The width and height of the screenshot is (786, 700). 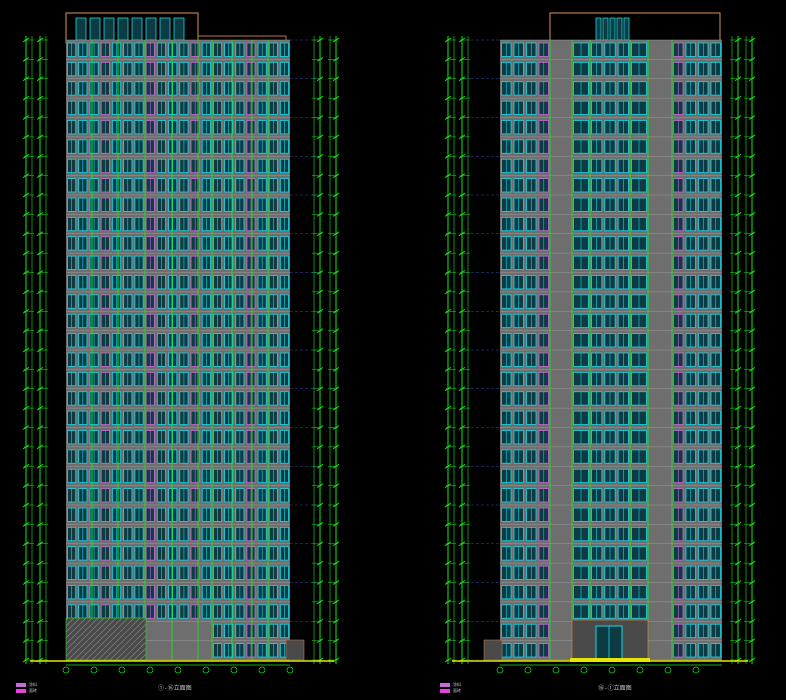 I want to click on roof-crown, so click(x=635, y=28).